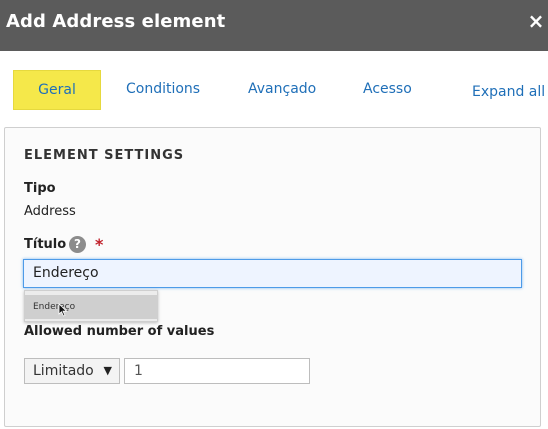  Describe the element at coordinates (104, 155) in the screenshot. I see `section-title: ELEMENT SETTINGS` at that location.